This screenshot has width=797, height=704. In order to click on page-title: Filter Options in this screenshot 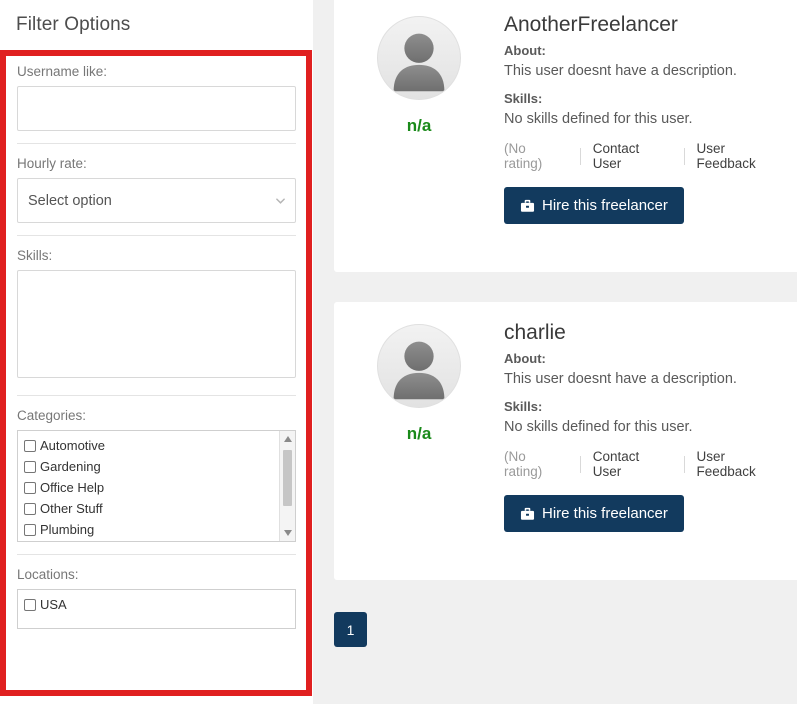, I will do `click(73, 24)`.